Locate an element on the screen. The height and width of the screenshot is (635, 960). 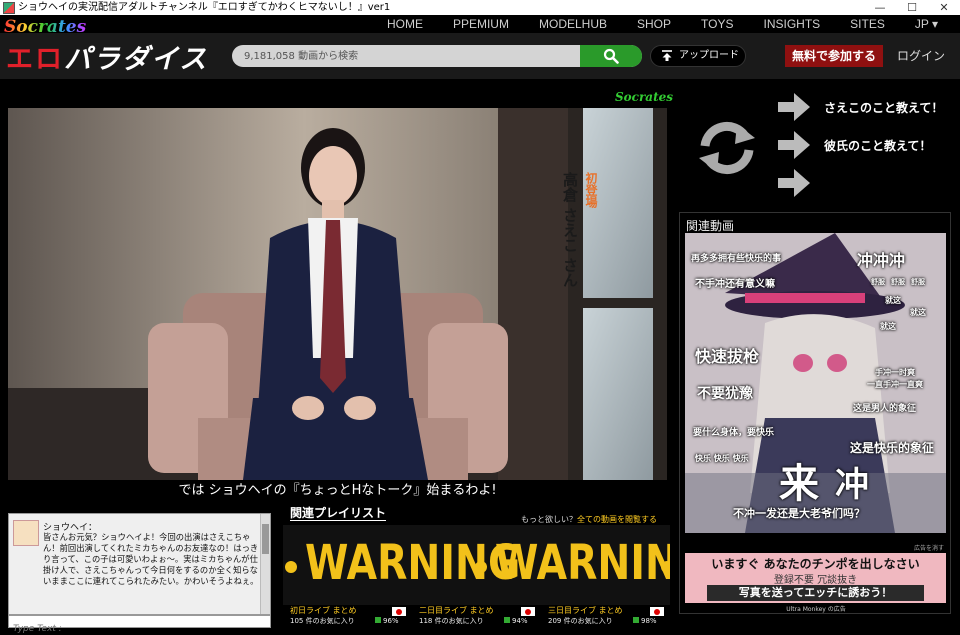
site-logo: エロパラダイス is located at coordinates (107, 56).